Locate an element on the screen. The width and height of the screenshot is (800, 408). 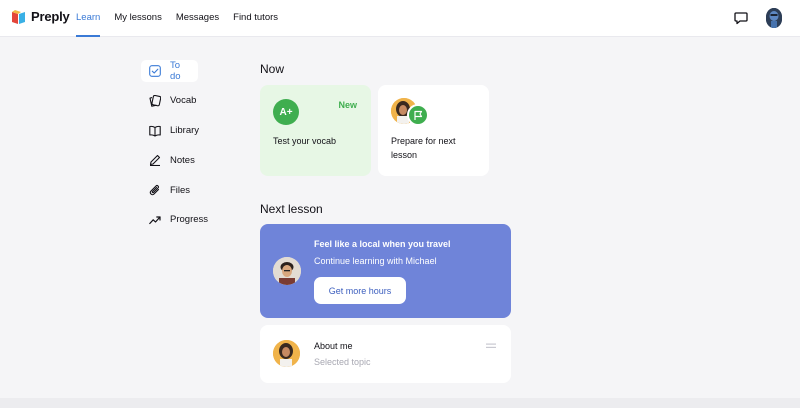
sidebar-item-library: Library is located at coordinates (196, 131).